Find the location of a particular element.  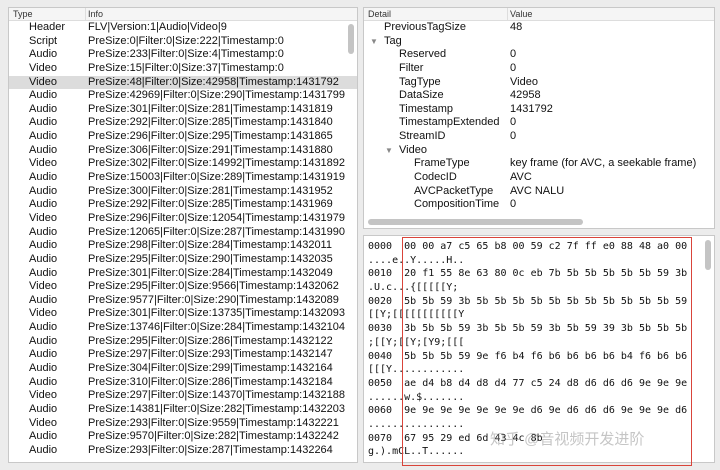

table-header: Type Info is located at coordinates (183, 14).